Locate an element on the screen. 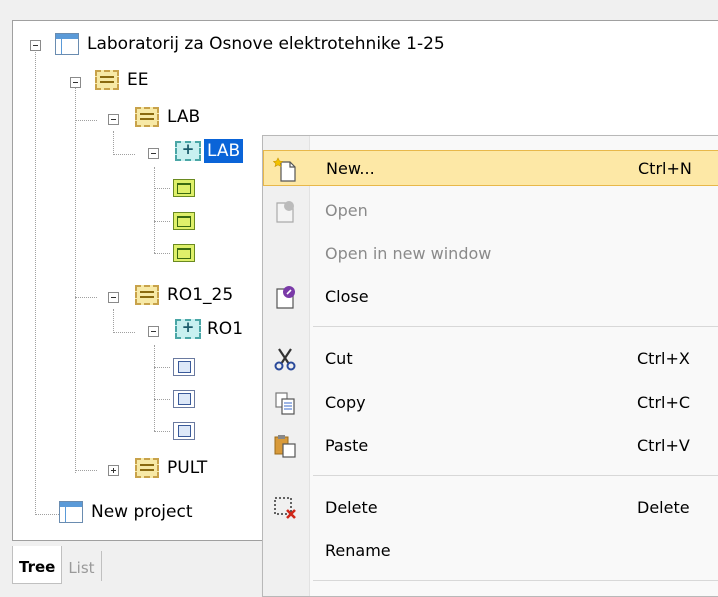  copy-icon is located at coordinates (285, 403).